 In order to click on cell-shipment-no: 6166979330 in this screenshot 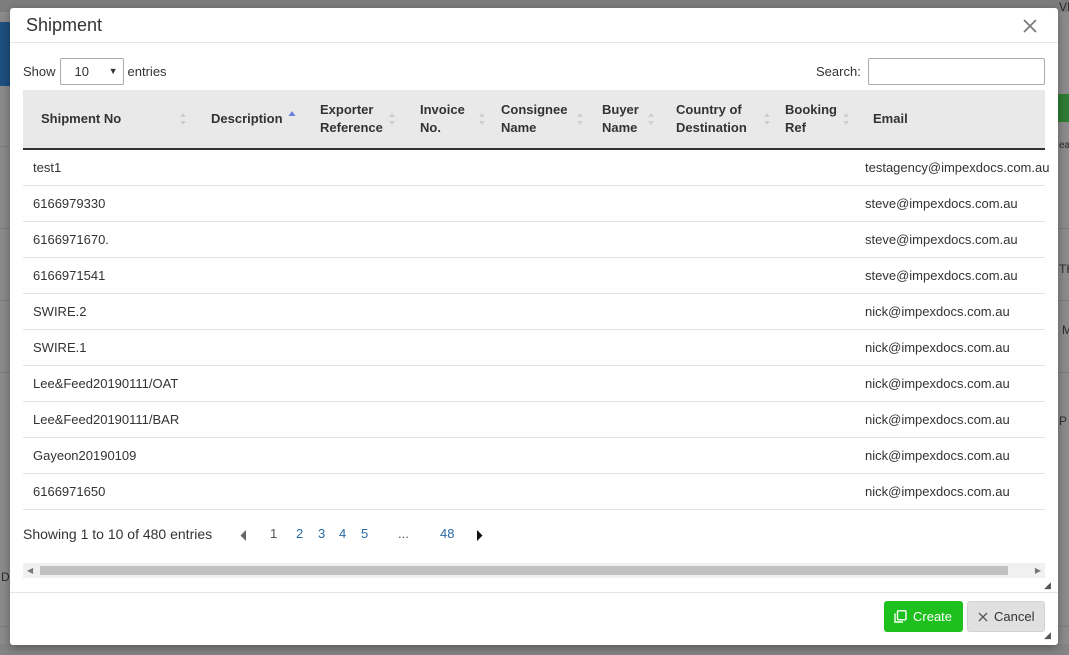, I will do `click(69, 203)`.